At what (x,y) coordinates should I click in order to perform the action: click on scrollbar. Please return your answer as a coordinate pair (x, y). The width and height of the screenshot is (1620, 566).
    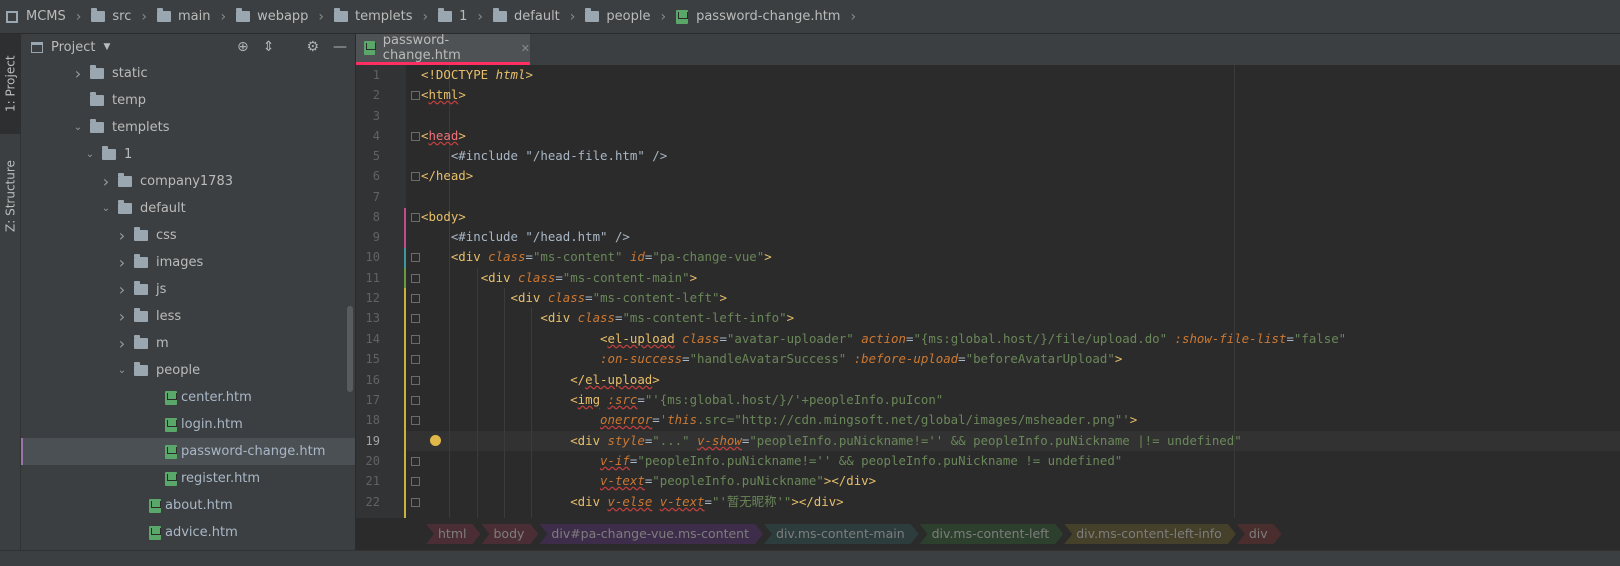
    Looking at the image, I should click on (350, 349).